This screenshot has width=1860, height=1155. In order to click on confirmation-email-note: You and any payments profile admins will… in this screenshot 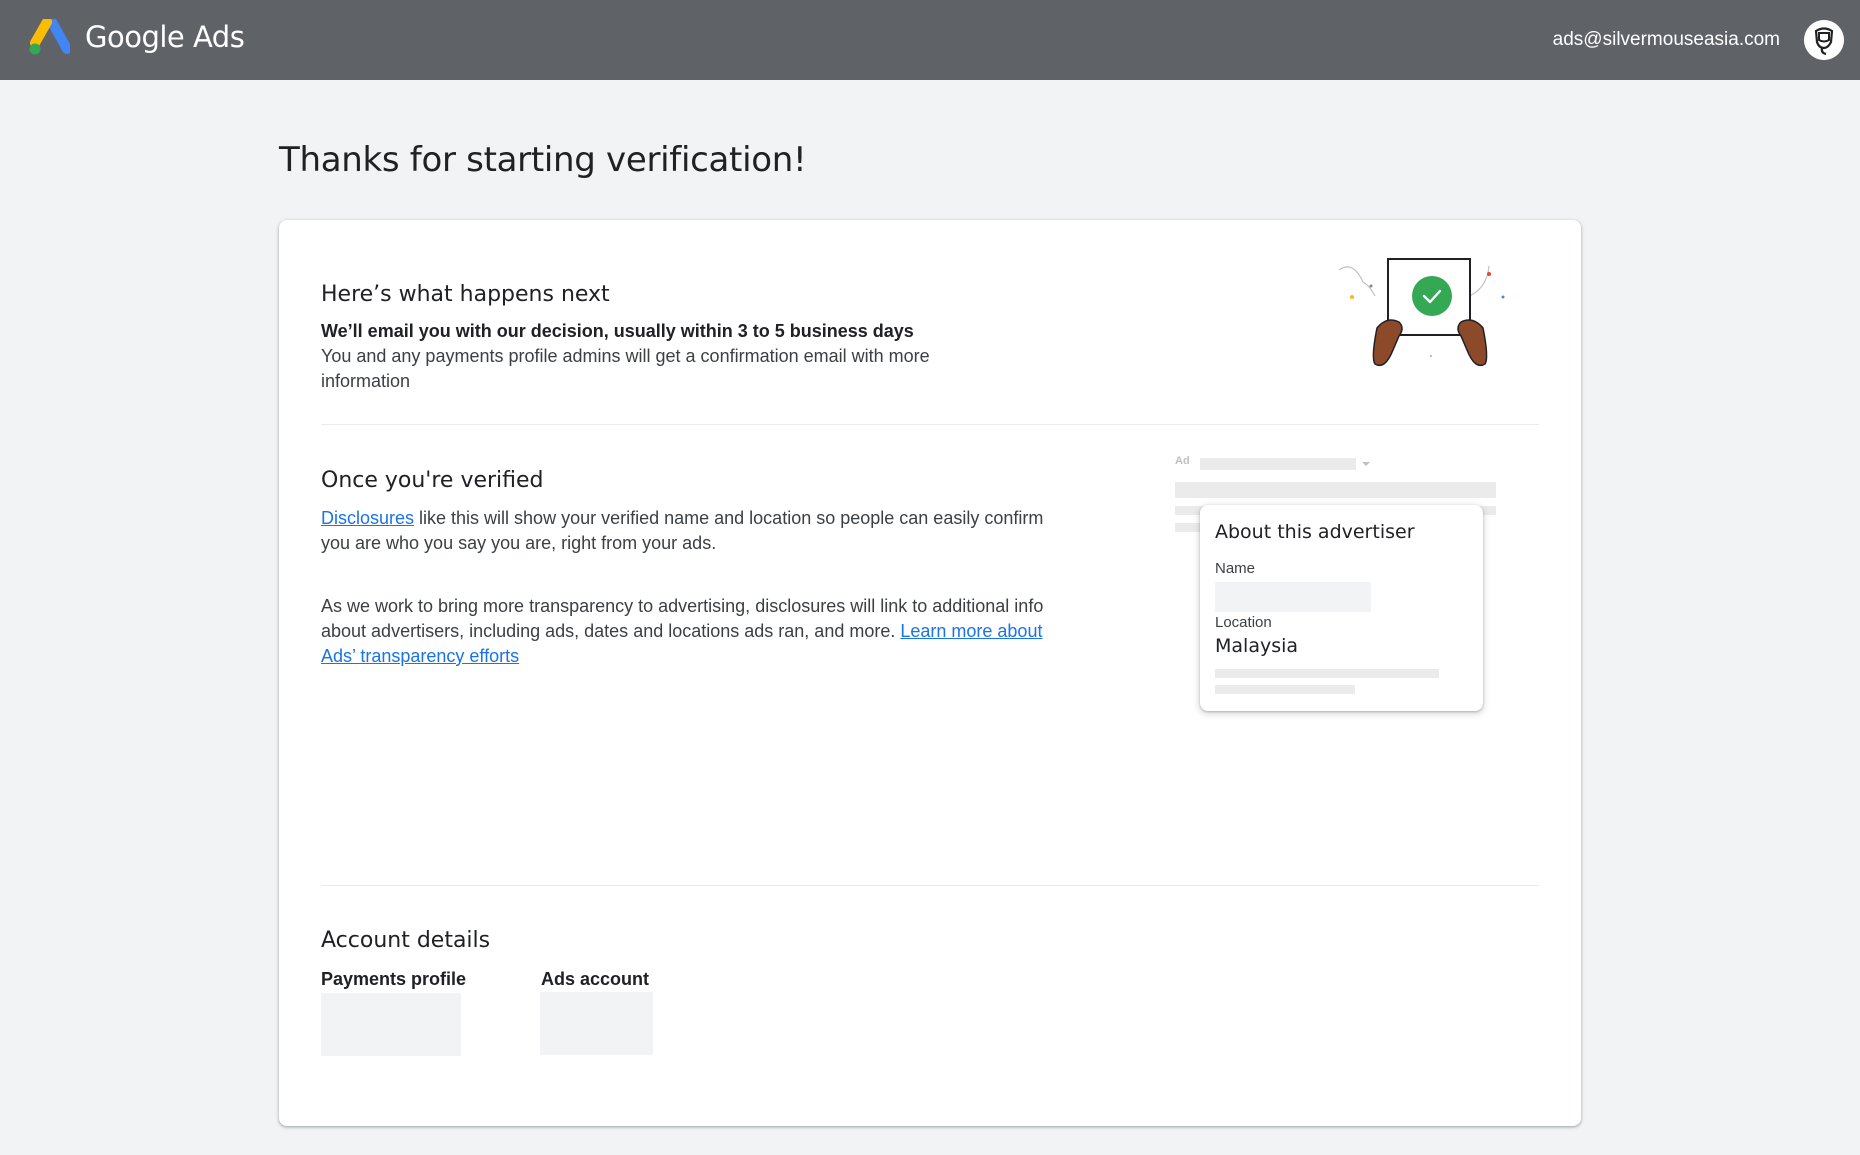, I will do `click(625, 368)`.